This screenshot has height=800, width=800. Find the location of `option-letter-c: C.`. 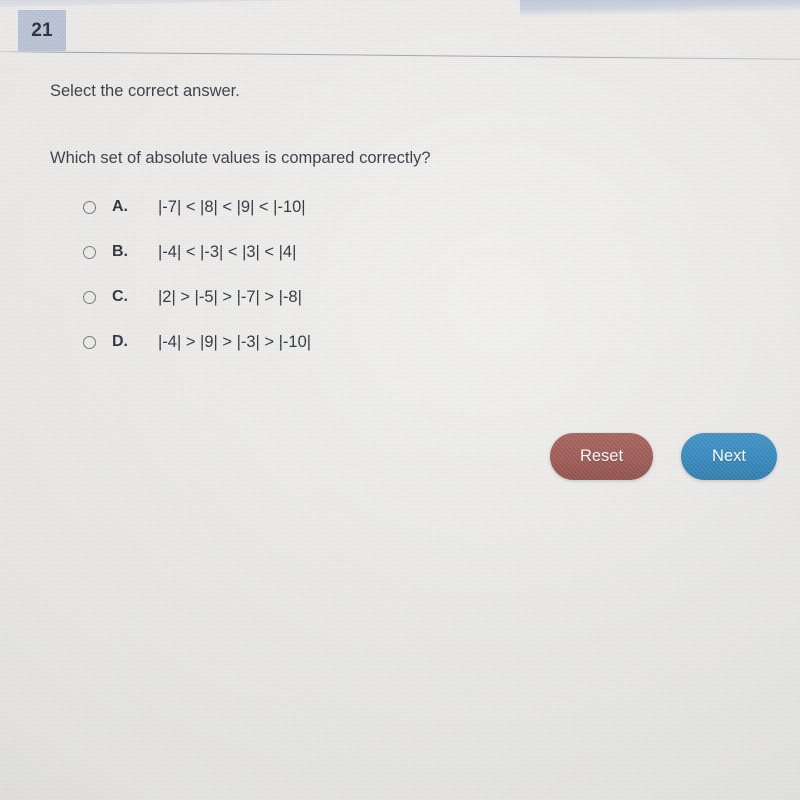

option-letter-c: C. is located at coordinates (120, 296).